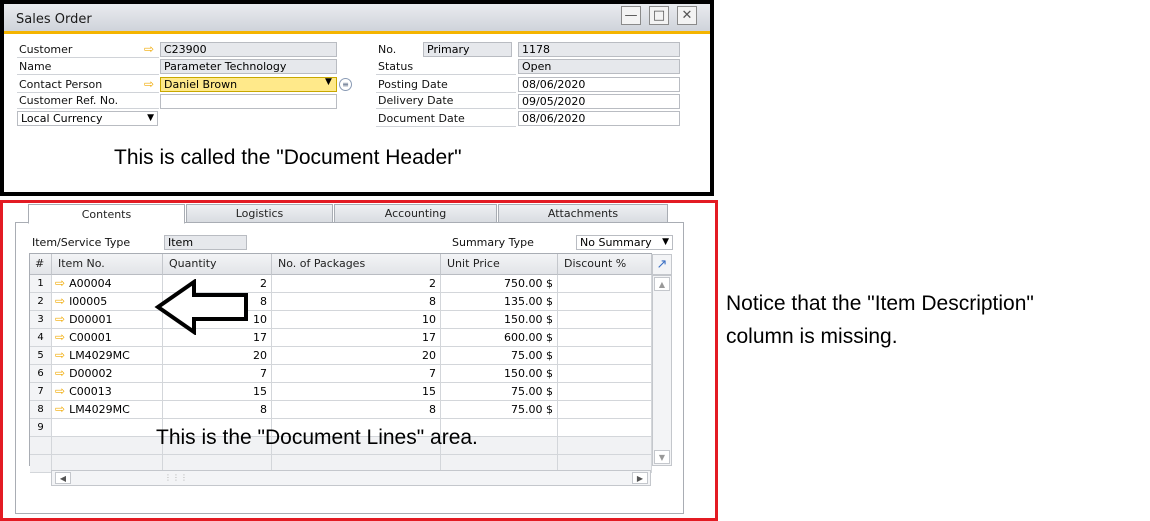 This screenshot has height=521, width=1150. What do you see at coordinates (217, 374) in the screenshot?
I see `cell-qty: 7` at bounding box center [217, 374].